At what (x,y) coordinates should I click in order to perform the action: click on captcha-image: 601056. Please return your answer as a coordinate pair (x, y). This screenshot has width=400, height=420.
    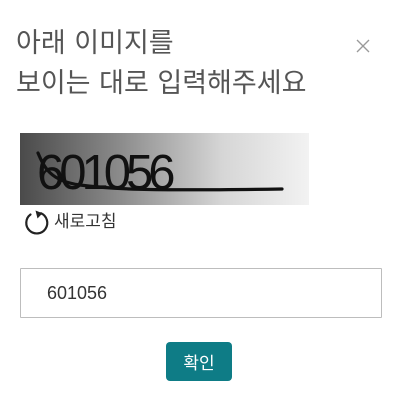
    Looking at the image, I should click on (164, 169).